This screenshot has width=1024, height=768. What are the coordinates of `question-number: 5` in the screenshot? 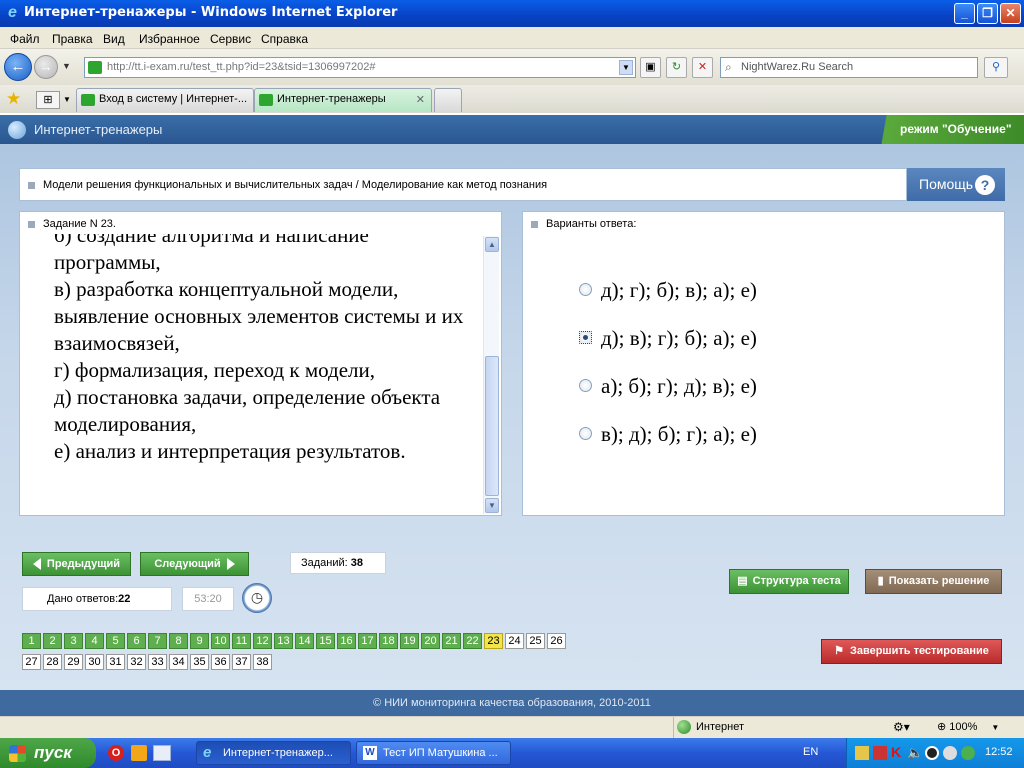 It's located at (115, 641).